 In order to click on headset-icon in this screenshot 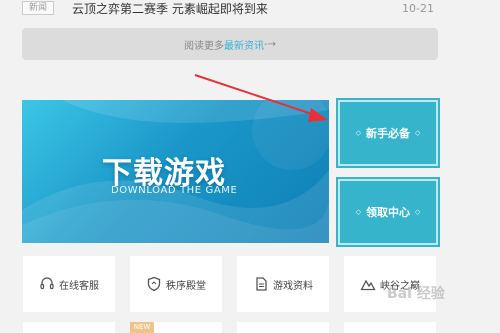, I will do `click(47, 283)`.